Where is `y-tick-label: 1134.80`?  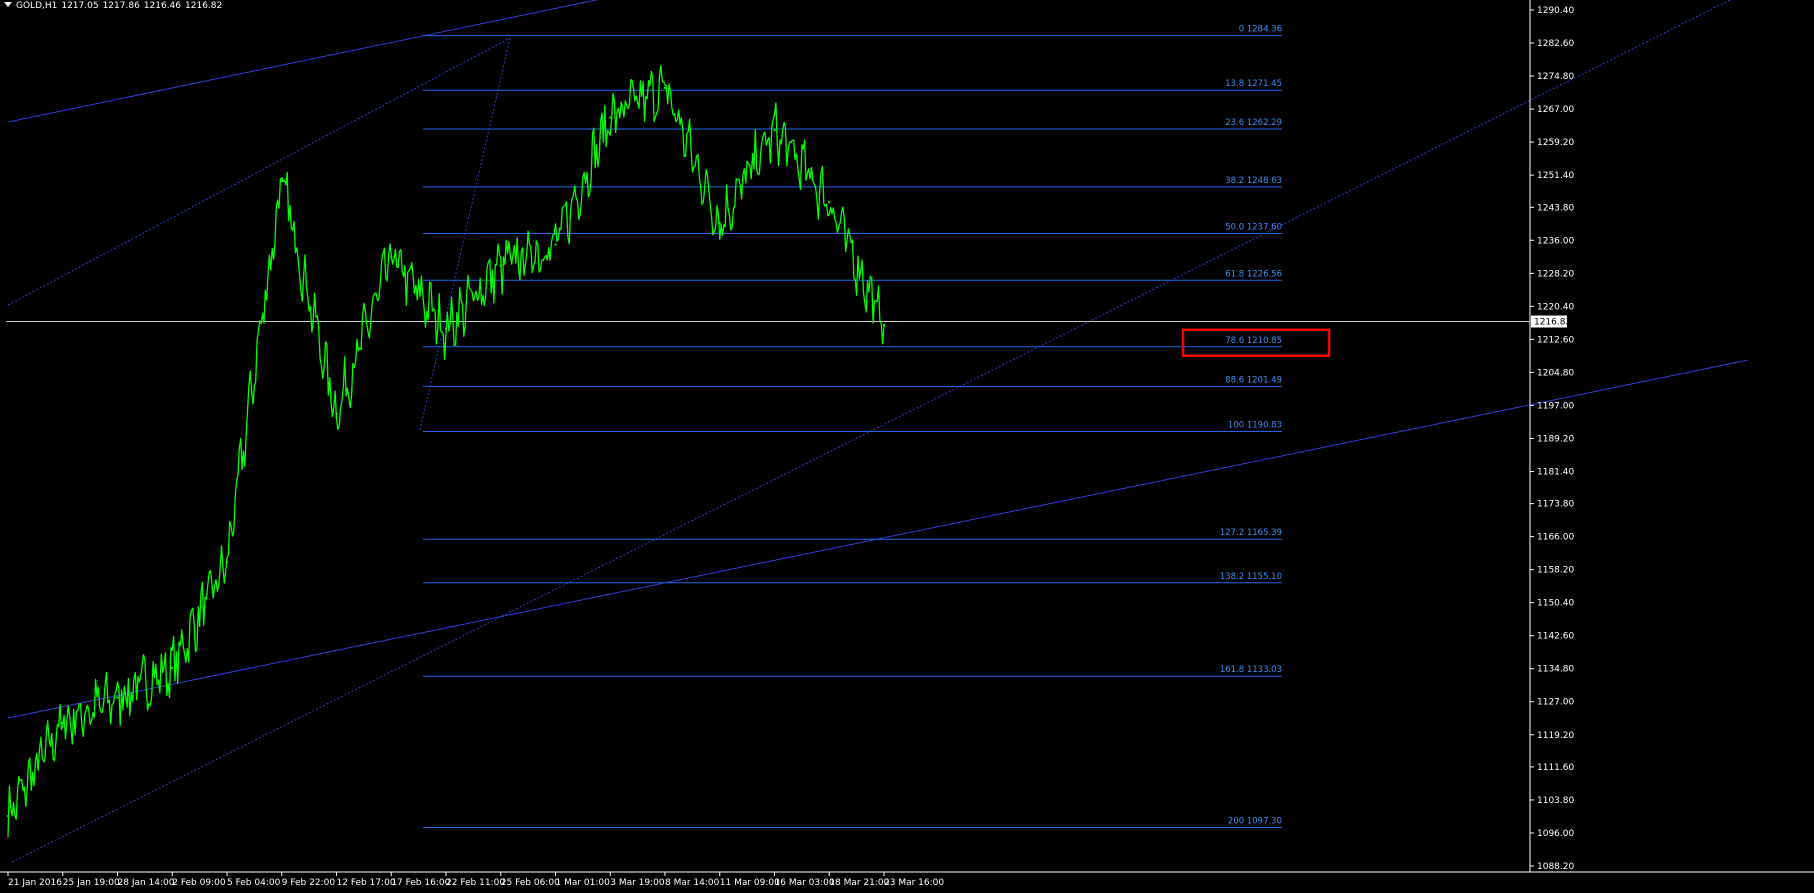 y-tick-label: 1134.80 is located at coordinates (1555, 670).